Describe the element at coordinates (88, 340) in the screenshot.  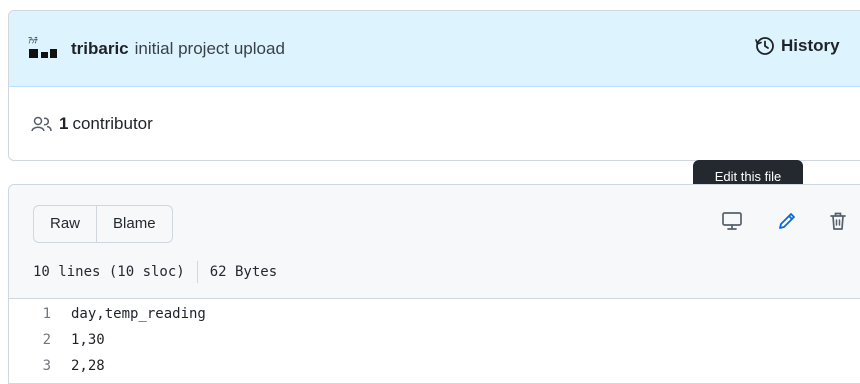
I see `code-text: 1,30` at that location.